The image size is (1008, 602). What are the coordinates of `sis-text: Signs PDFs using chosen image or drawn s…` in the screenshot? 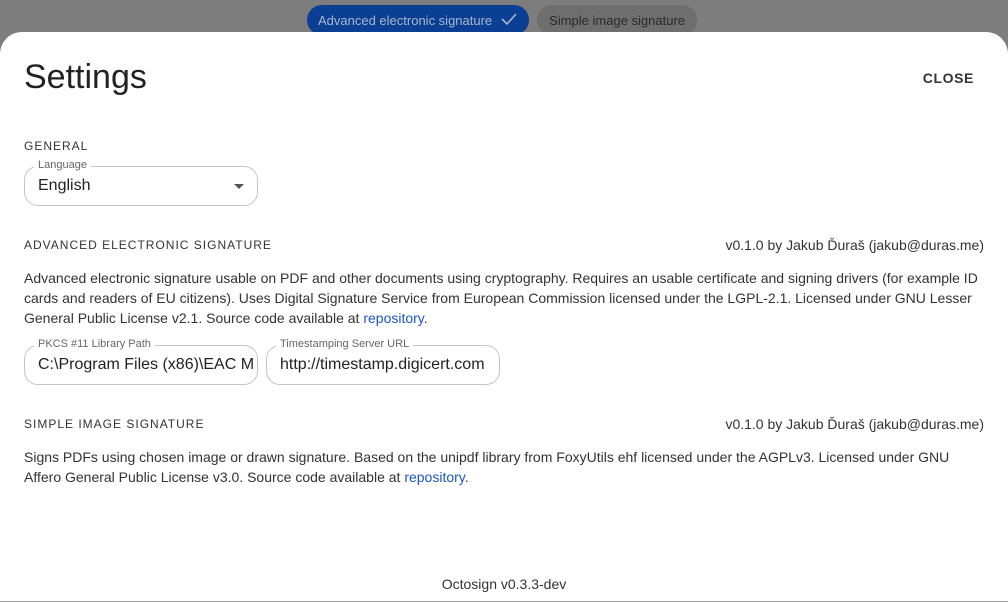 It's located at (487, 467).